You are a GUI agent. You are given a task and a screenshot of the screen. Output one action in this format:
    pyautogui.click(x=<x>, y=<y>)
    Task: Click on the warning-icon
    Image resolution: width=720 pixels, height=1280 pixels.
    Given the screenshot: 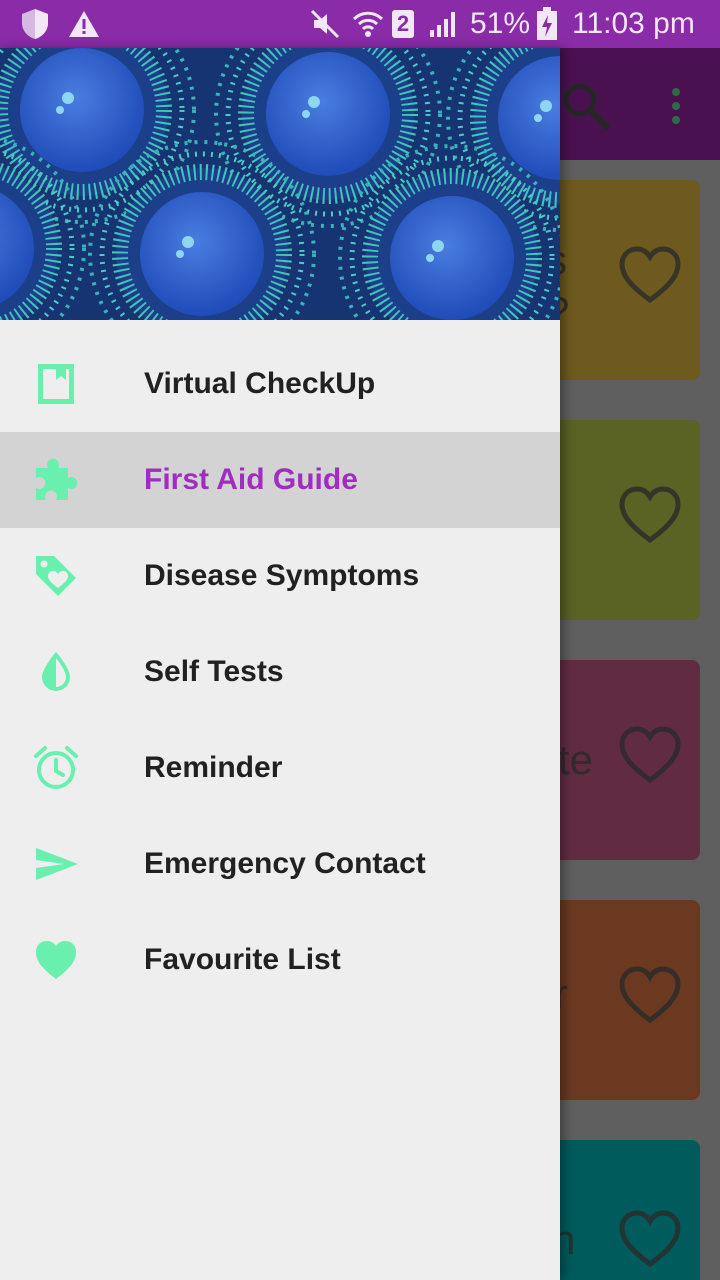 What is the action you would take?
    pyautogui.click(x=84, y=24)
    